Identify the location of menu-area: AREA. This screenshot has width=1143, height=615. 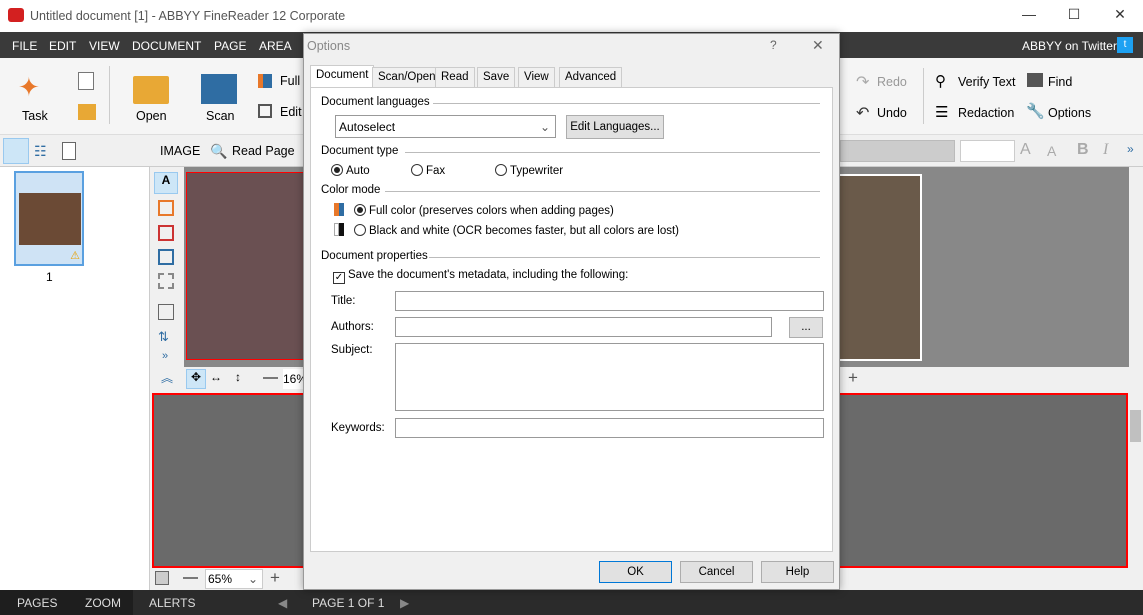
(275, 46).